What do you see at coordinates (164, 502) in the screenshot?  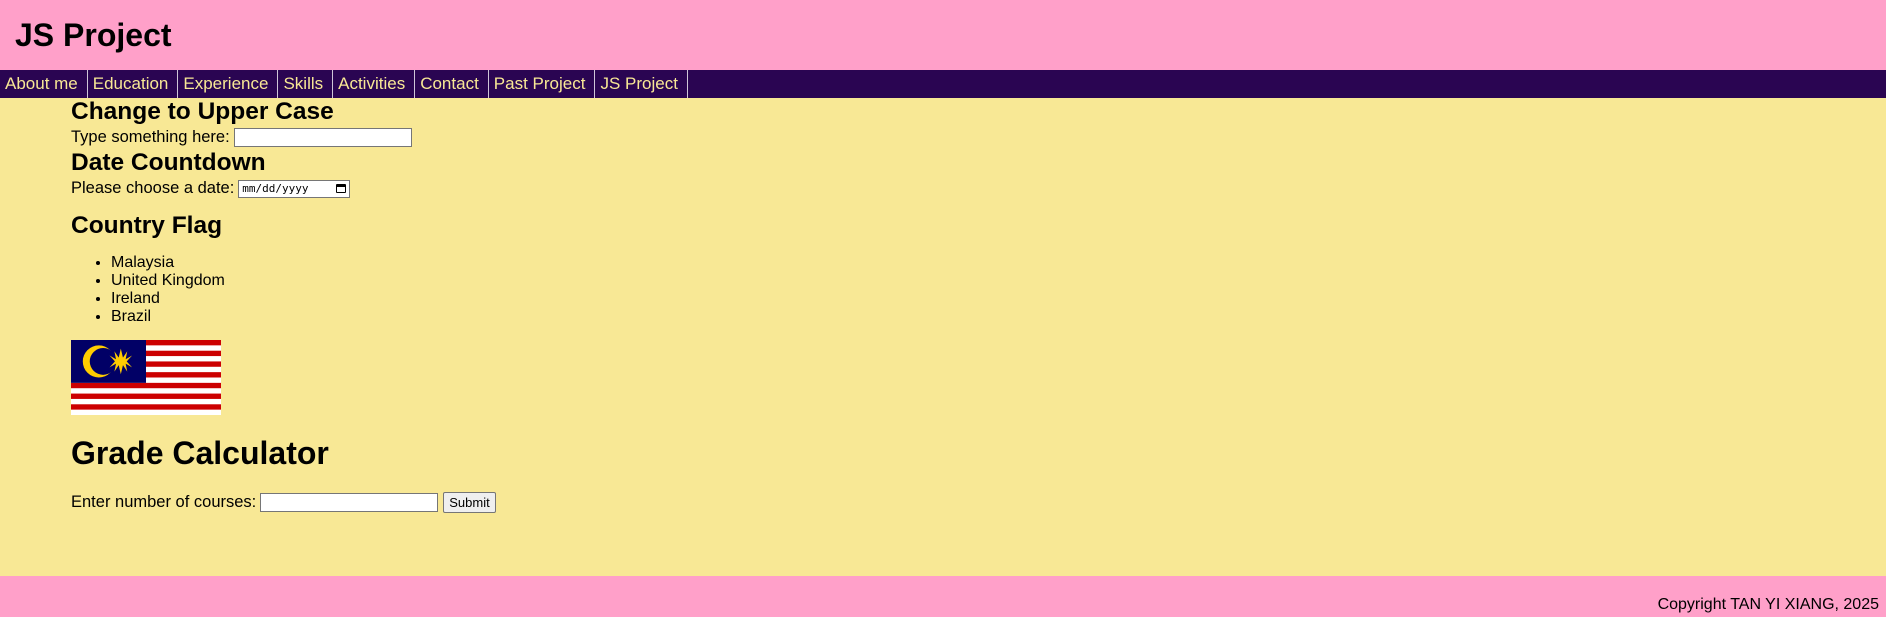 I see `courses-label: Enter number of courses:` at bounding box center [164, 502].